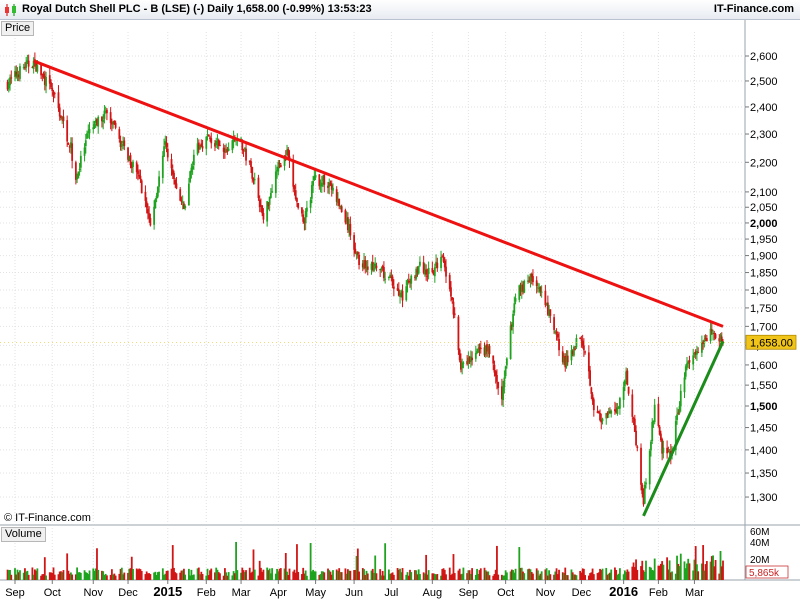  I want to click on x-tick-label: Sep, so click(15, 593).